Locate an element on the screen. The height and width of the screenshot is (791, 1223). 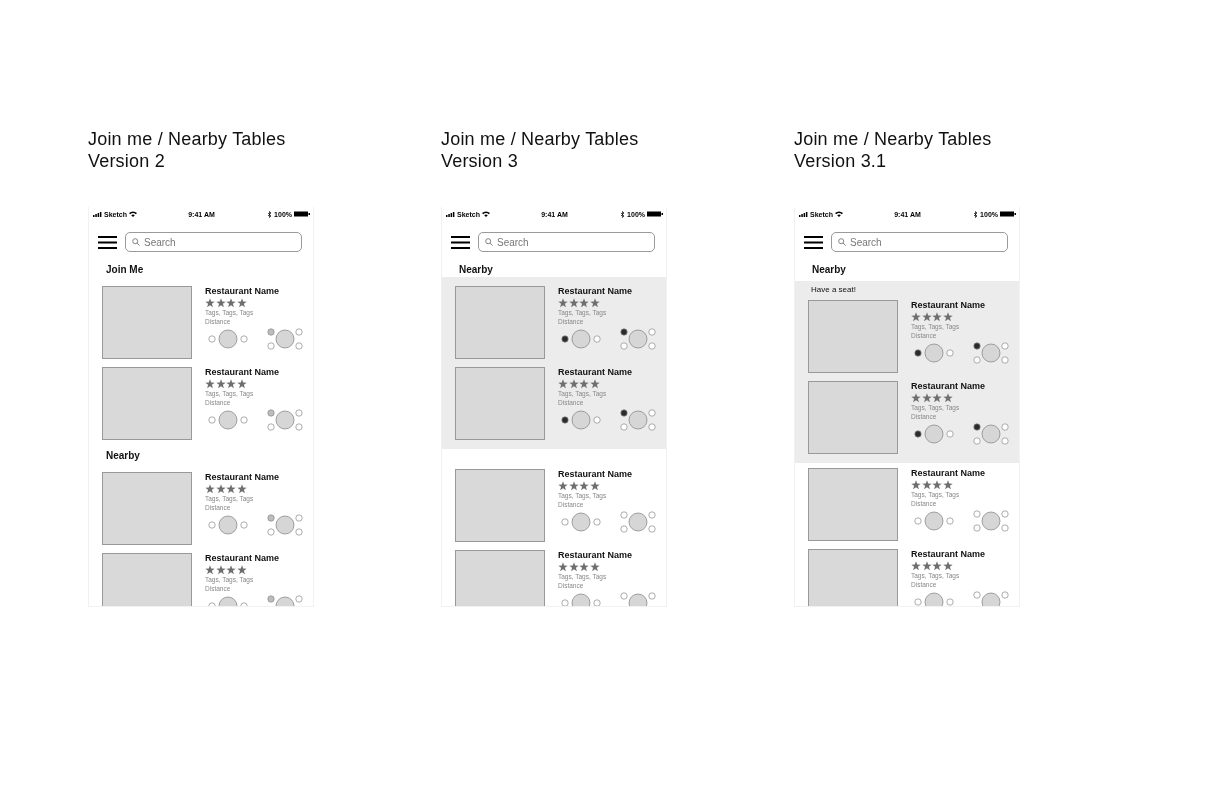
board-title: Join me / Nearby Tables is located at coordinates (187, 139).